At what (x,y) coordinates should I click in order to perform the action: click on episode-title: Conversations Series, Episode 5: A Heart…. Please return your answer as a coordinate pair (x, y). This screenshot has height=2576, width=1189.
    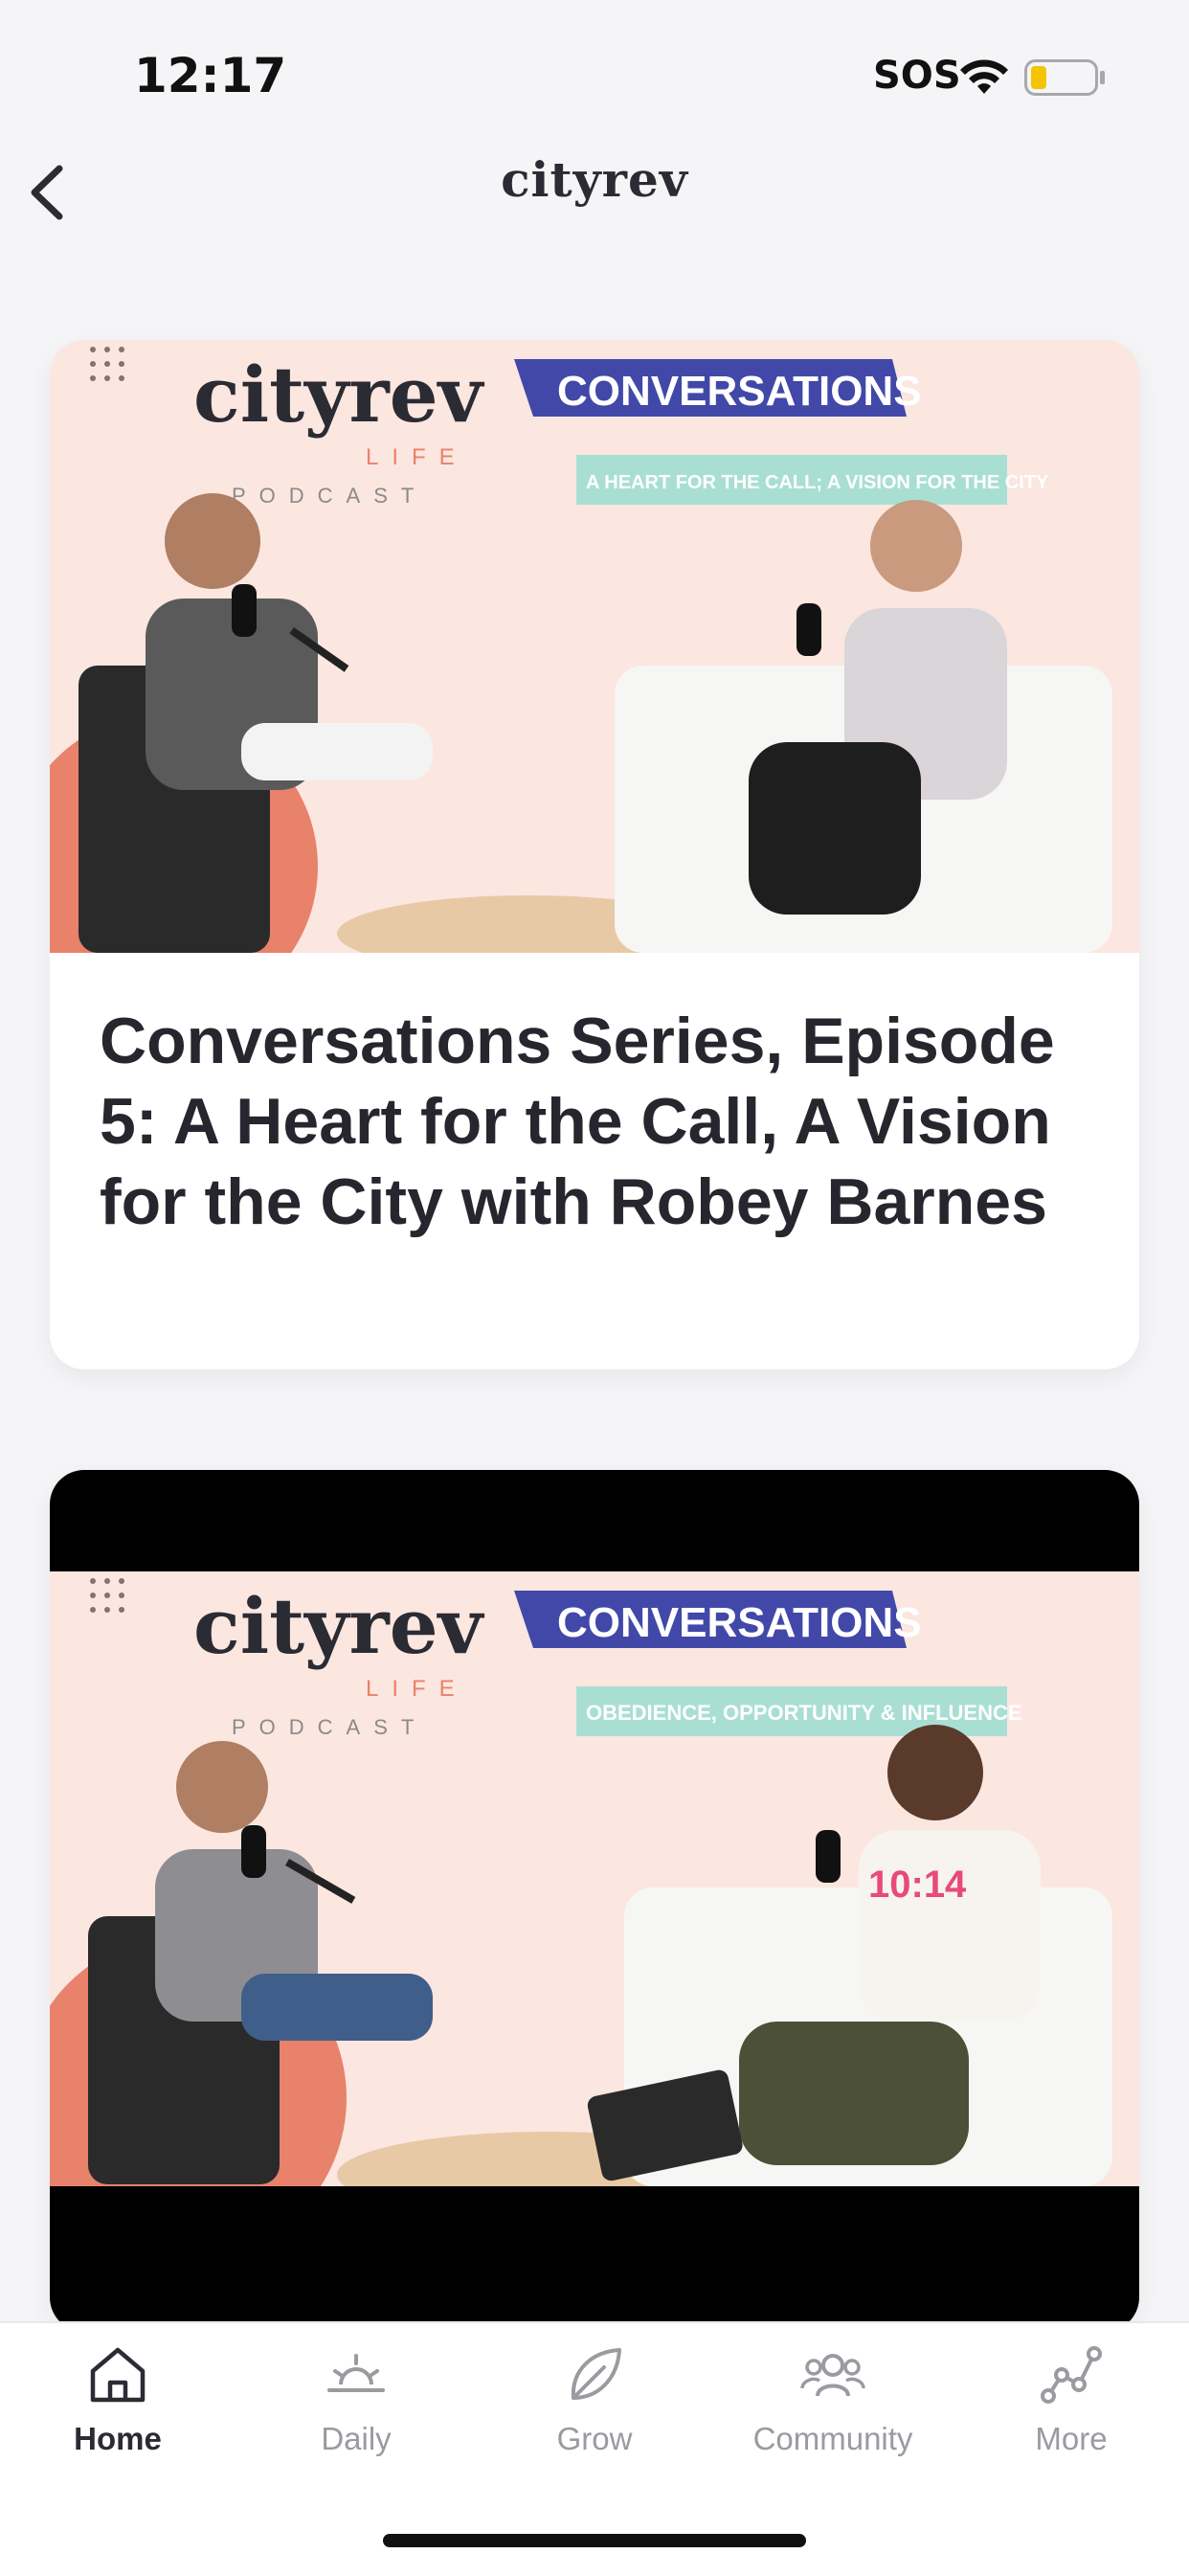
    Looking at the image, I should click on (597, 1121).